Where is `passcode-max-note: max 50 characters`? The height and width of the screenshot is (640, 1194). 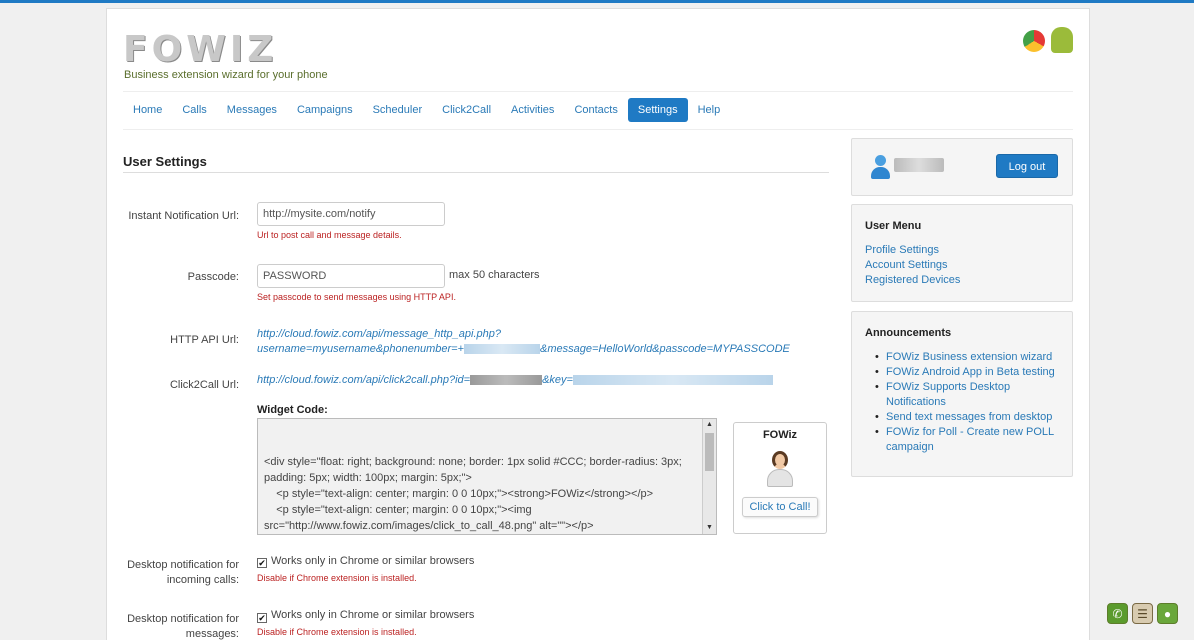 passcode-max-note: max 50 characters is located at coordinates (494, 275).